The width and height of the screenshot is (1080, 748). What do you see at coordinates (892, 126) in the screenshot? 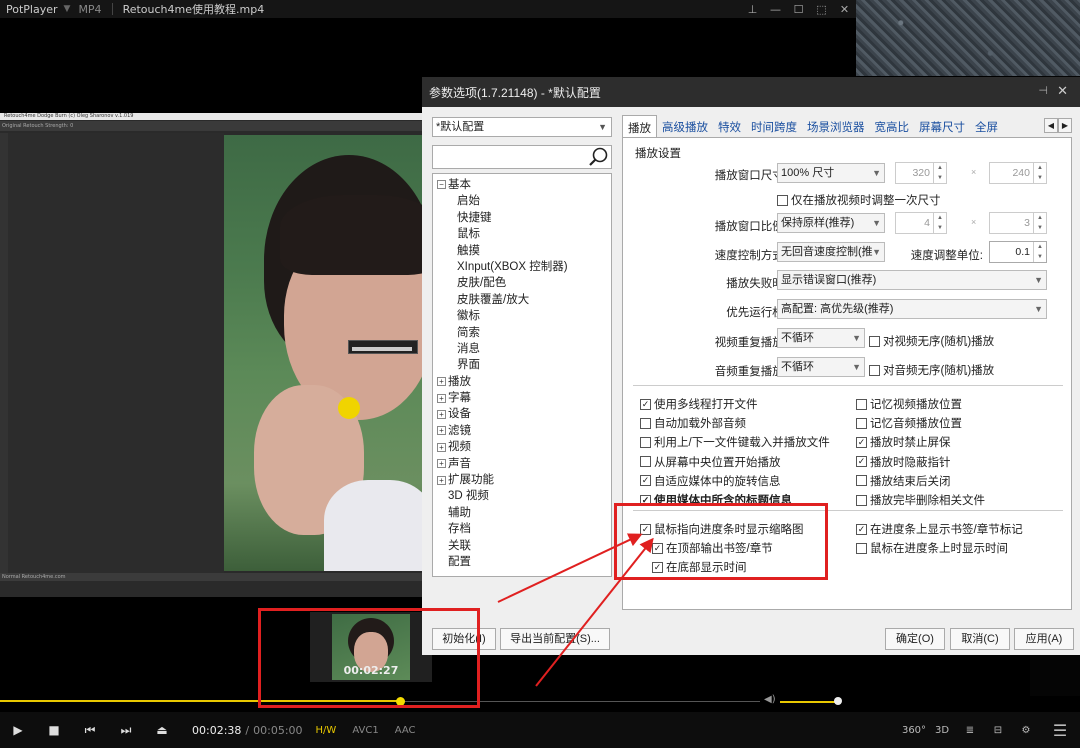
I see `tab-5: 宽高比` at bounding box center [892, 126].